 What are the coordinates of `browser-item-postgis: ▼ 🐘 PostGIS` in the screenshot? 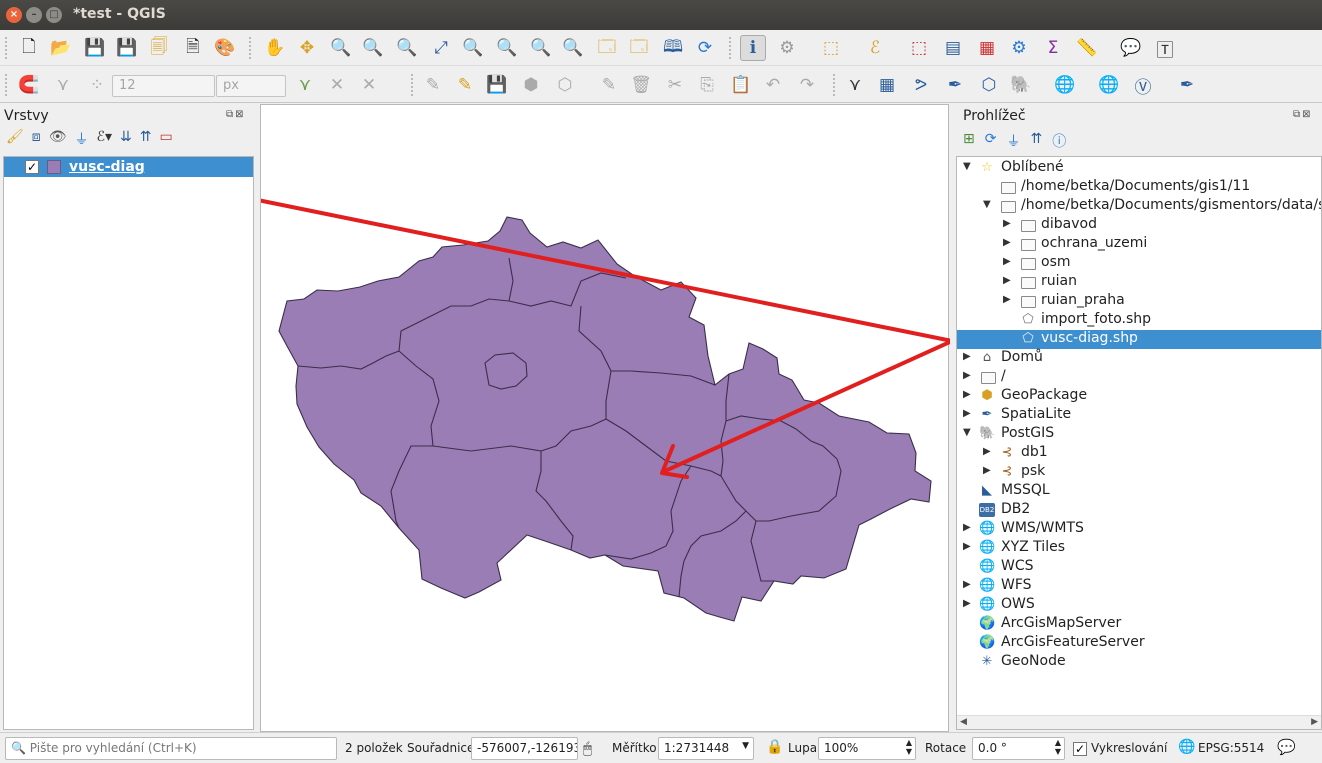 It's located at (1139, 434).